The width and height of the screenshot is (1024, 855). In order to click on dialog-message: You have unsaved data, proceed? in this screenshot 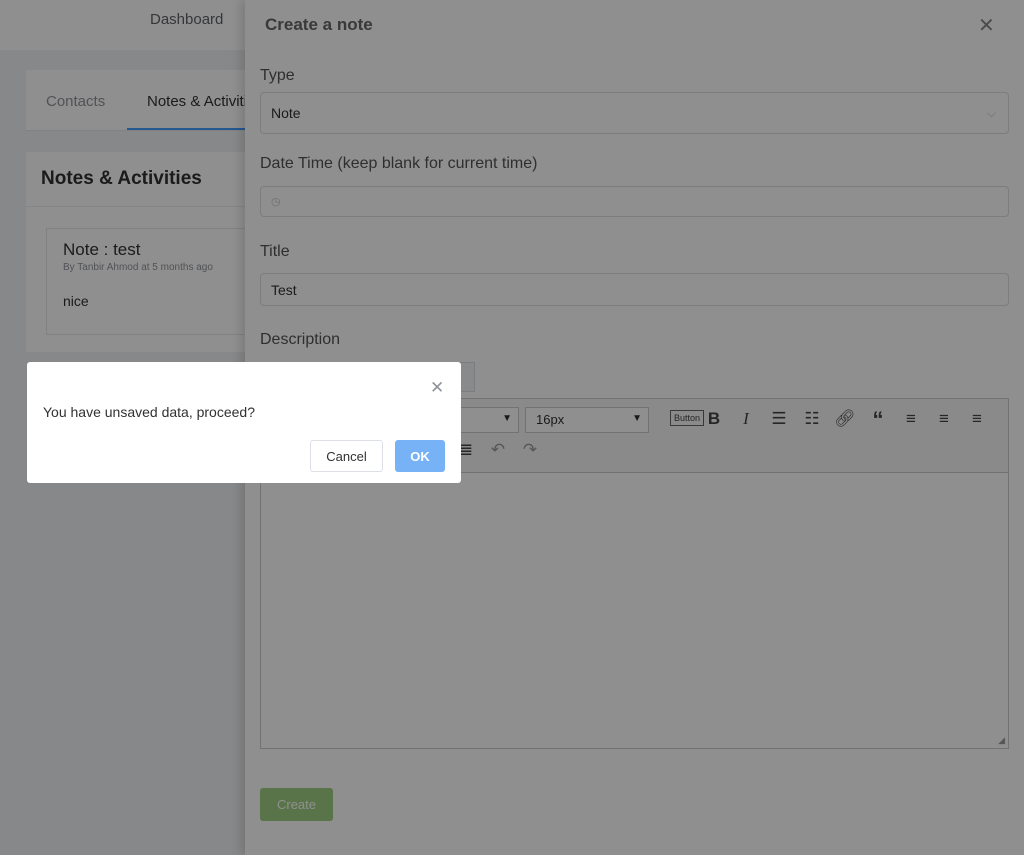, I will do `click(149, 412)`.